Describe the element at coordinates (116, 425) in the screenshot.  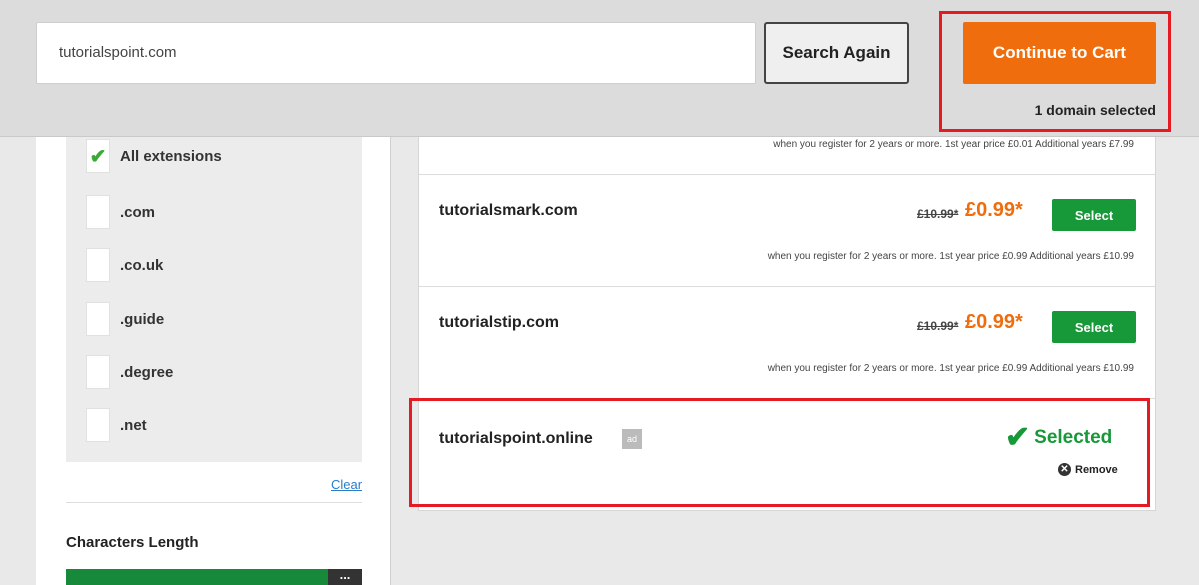
I see `filter-item-net: .net` at that location.